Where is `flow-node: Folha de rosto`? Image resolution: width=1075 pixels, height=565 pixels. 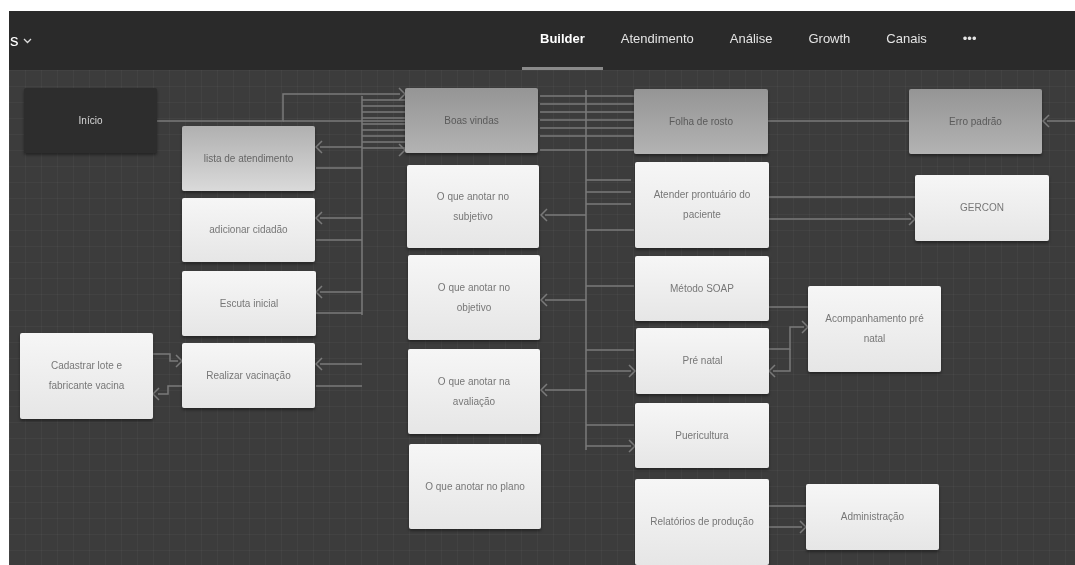
flow-node: Folha de rosto is located at coordinates (701, 121).